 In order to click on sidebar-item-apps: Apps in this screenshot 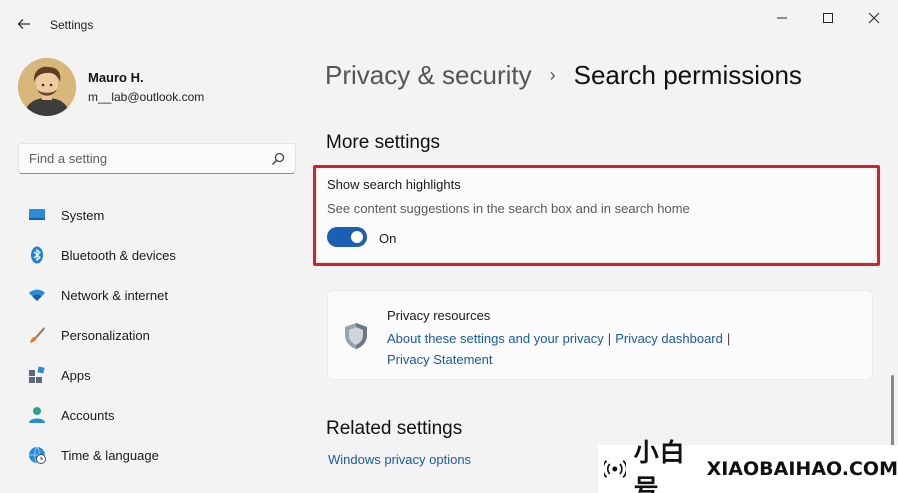, I will do `click(160, 375)`.